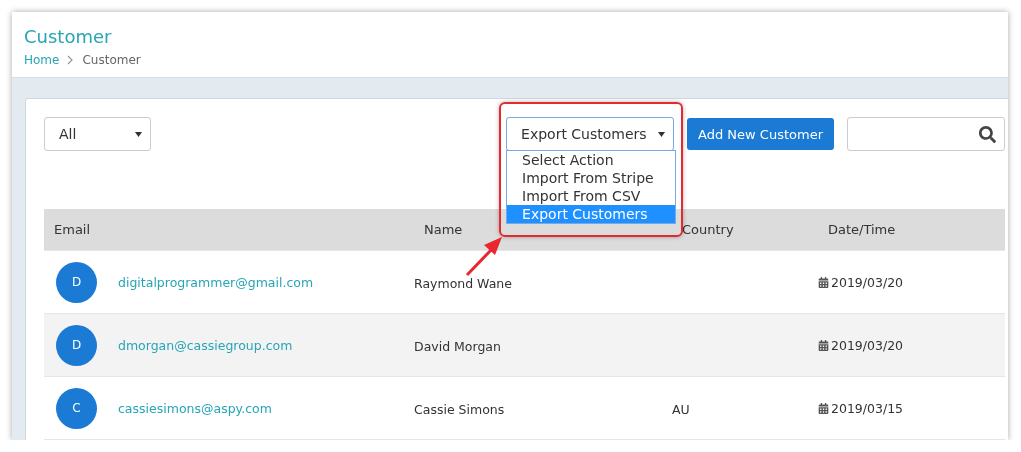  Describe the element at coordinates (862, 229) in the screenshot. I see `column-header: Date/Time` at that location.